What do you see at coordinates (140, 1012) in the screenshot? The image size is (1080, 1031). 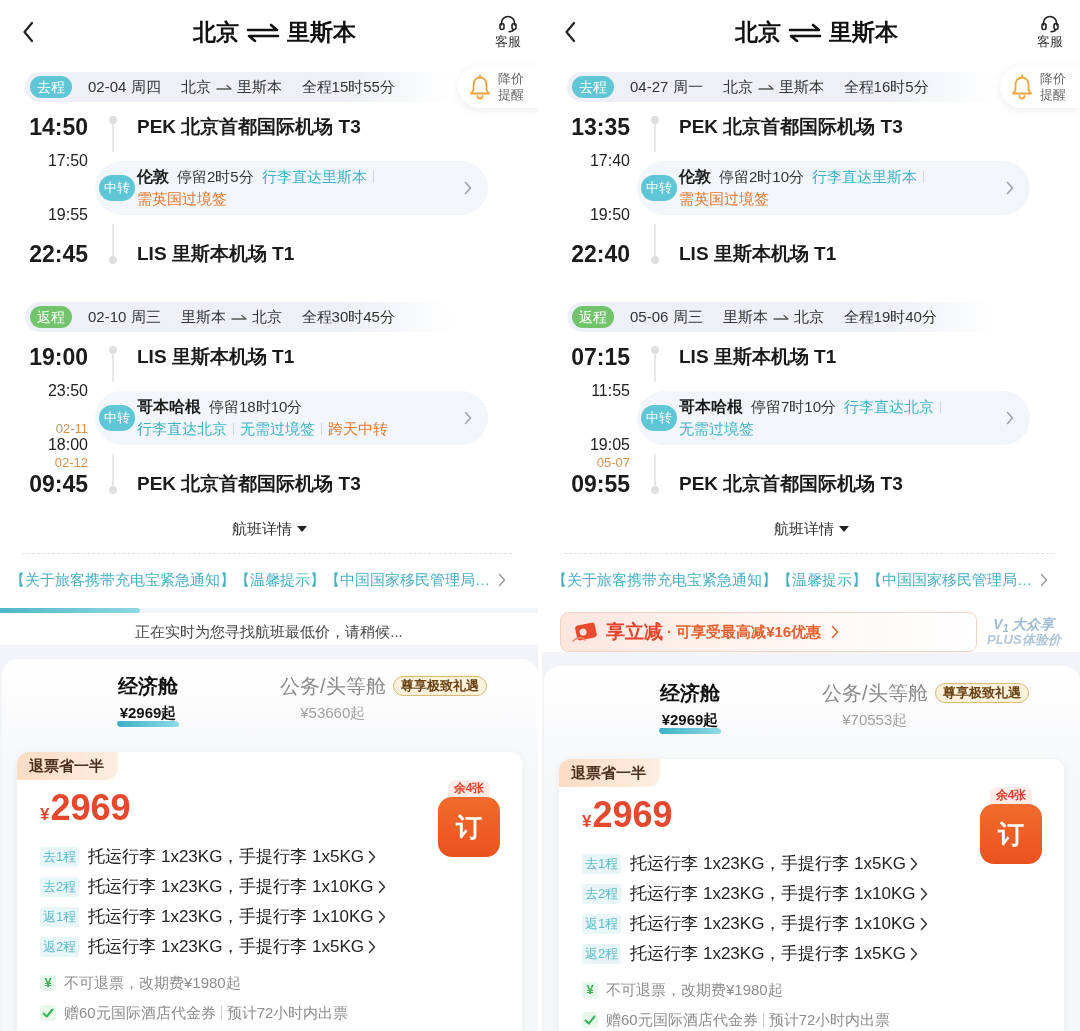 I see `policy-text: 赠60元国际酒店代金券` at bounding box center [140, 1012].